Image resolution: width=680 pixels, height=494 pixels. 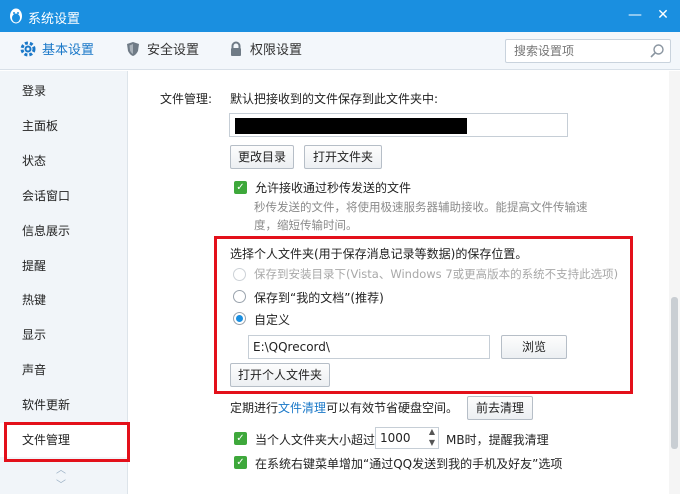 What do you see at coordinates (64, 266) in the screenshot?
I see `sidebar-item-reminder: 提醒` at bounding box center [64, 266].